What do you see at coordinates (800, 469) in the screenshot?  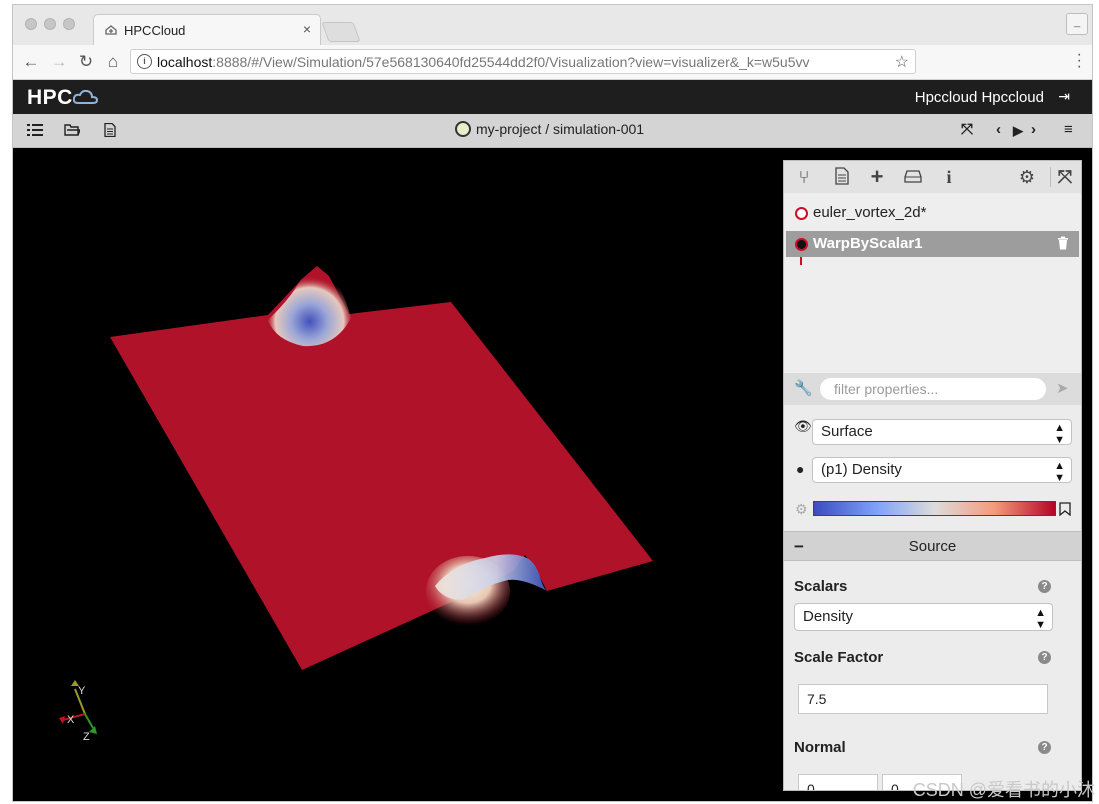 I see `color-drop-icon: ●` at bounding box center [800, 469].